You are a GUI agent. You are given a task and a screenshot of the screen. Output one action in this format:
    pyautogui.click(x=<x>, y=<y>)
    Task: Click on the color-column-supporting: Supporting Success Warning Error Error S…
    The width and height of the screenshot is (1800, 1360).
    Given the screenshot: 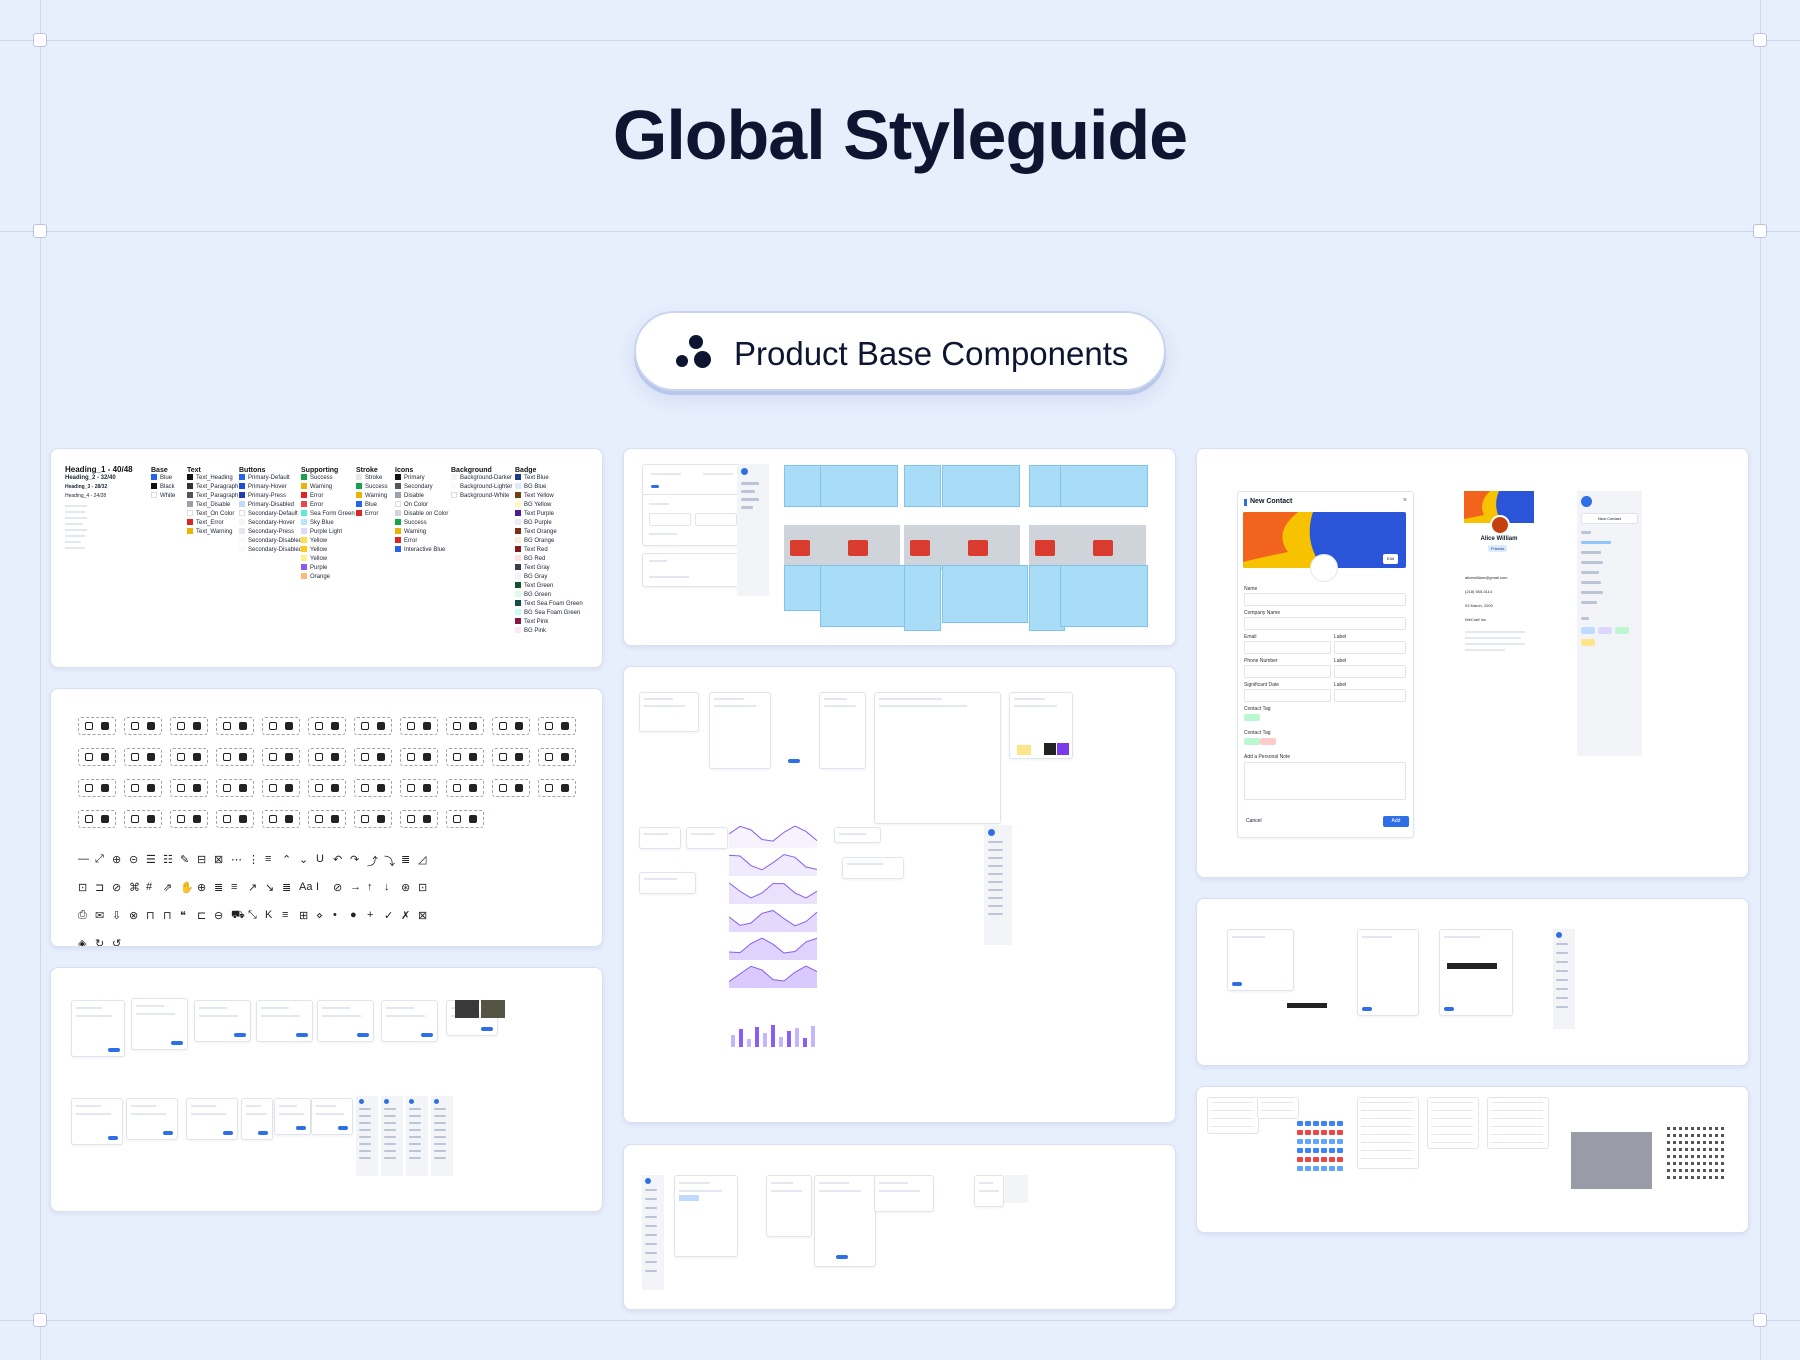 What is the action you would take?
    pyautogui.click(x=328, y=524)
    